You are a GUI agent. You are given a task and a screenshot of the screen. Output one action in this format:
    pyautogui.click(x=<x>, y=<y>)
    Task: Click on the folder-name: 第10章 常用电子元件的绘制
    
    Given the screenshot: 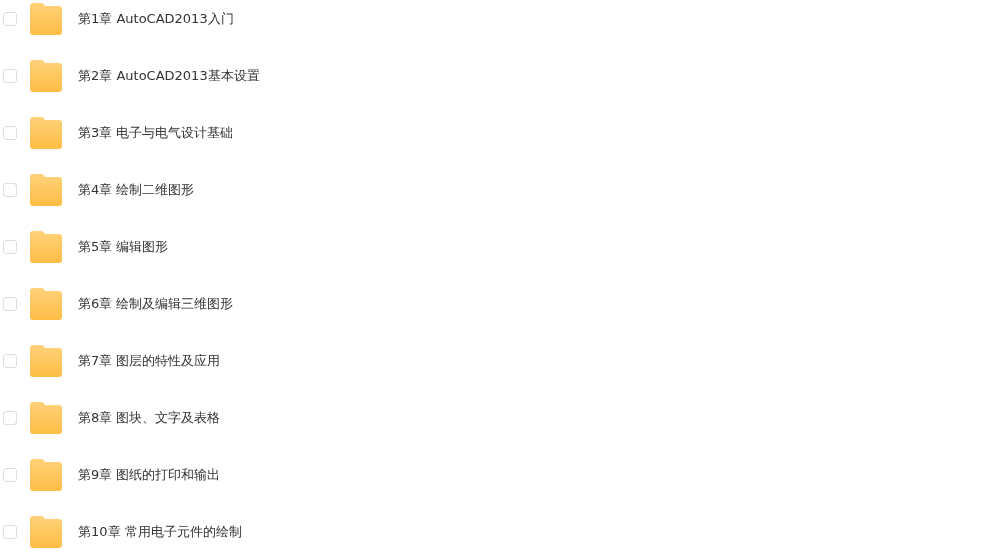 What is the action you would take?
    pyautogui.click(x=160, y=532)
    